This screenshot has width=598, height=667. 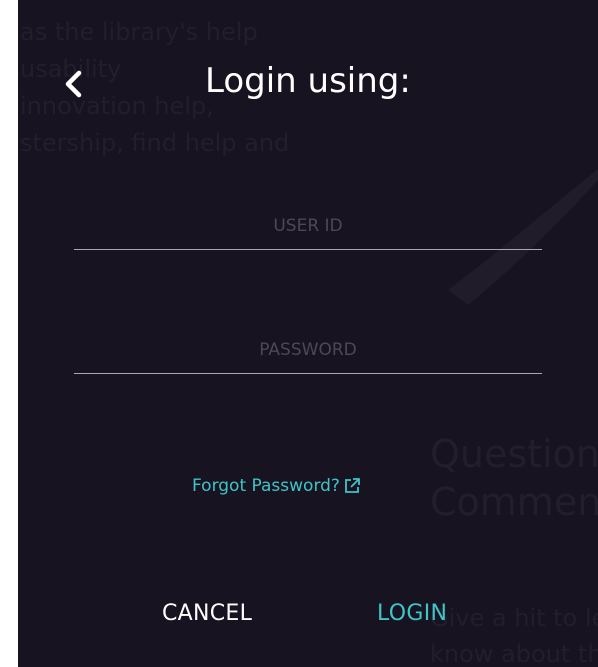 I want to click on chevron-left-icon, so click(x=73, y=84).